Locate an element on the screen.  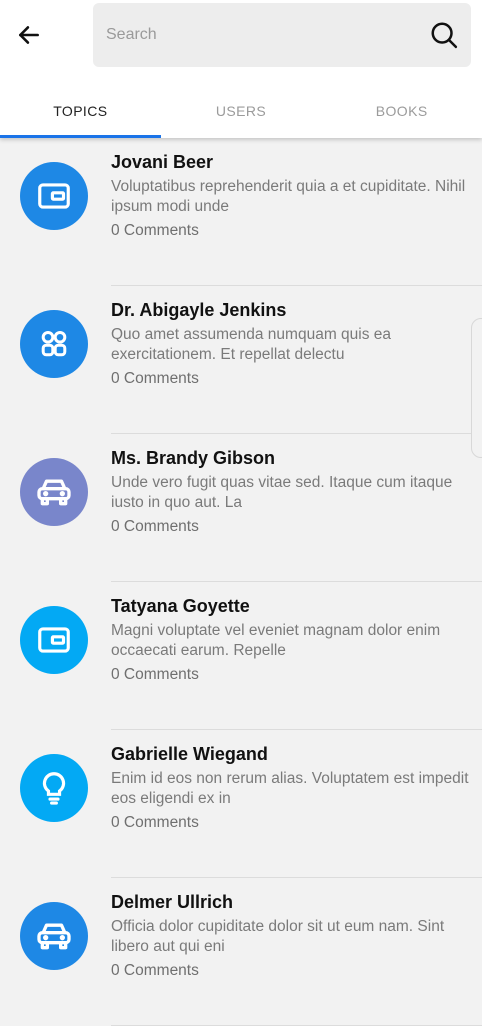
tab-topics: TOPICS is located at coordinates (80, 111).